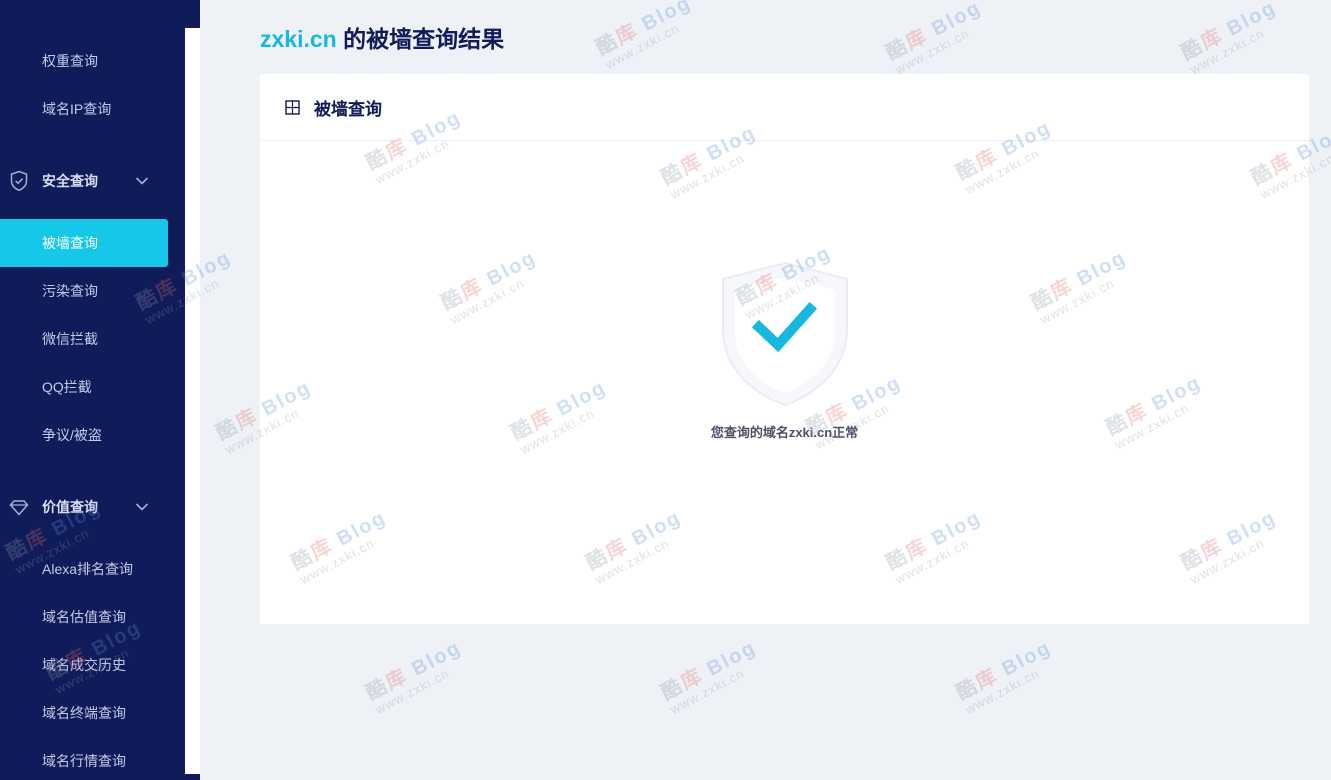 The image size is (1331, 780). Describe the element at coordinates (298, 39) in the screenshot. I see `page-title-domain: zxki.cn` at that location.